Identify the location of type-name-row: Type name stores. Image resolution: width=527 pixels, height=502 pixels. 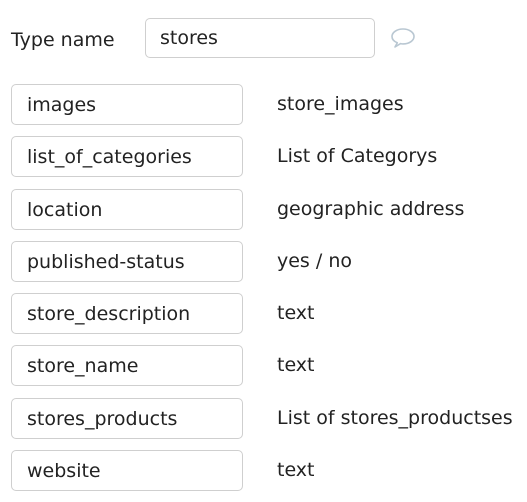
(221, 39).